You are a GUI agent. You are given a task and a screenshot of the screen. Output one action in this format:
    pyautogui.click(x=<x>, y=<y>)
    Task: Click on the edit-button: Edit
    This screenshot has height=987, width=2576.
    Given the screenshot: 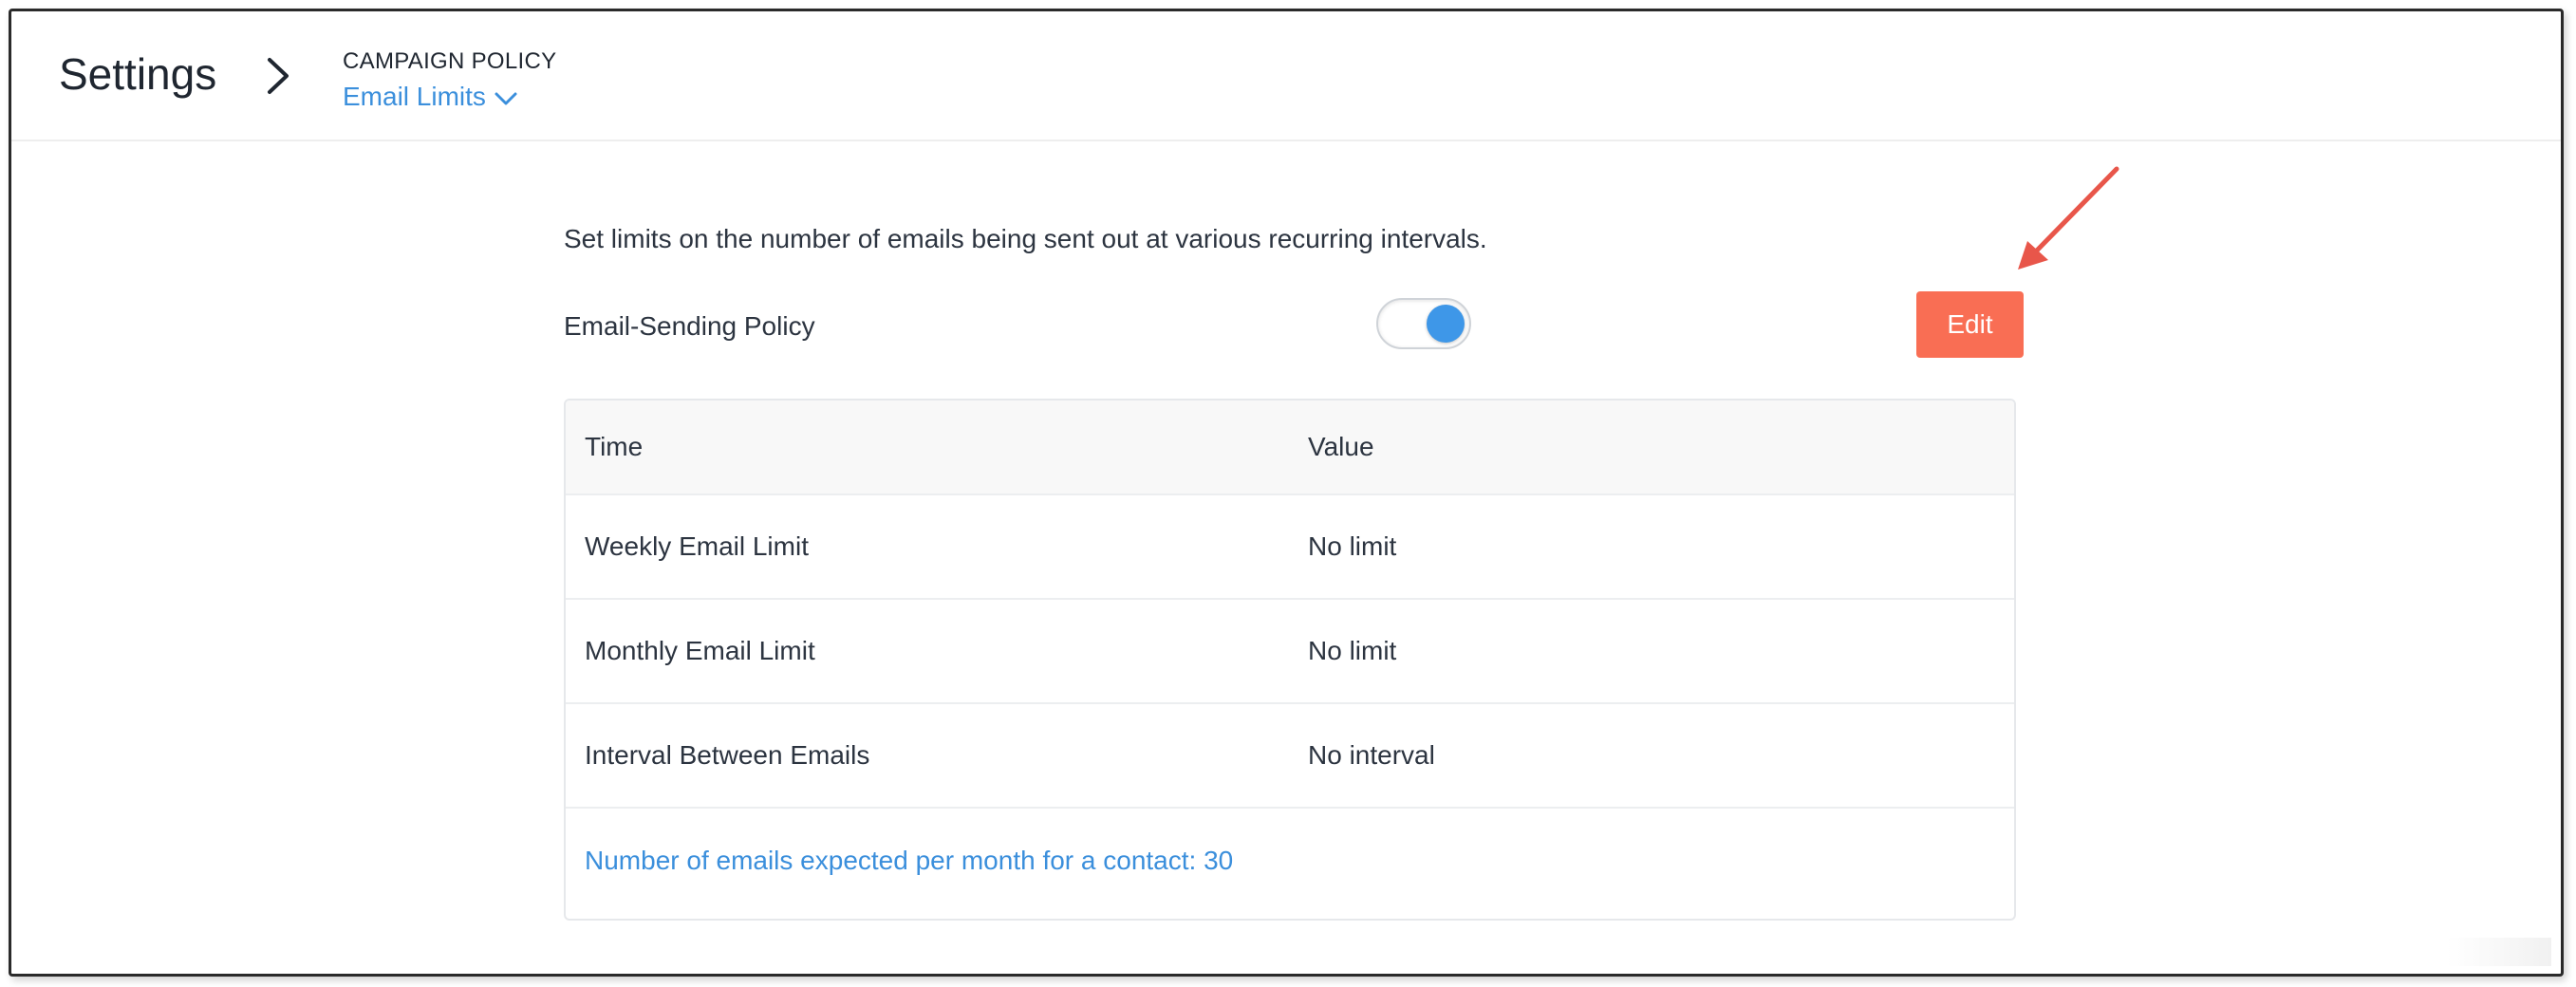 What is the action you would take?
    pyautogui.click(x=1970, y=324)
    